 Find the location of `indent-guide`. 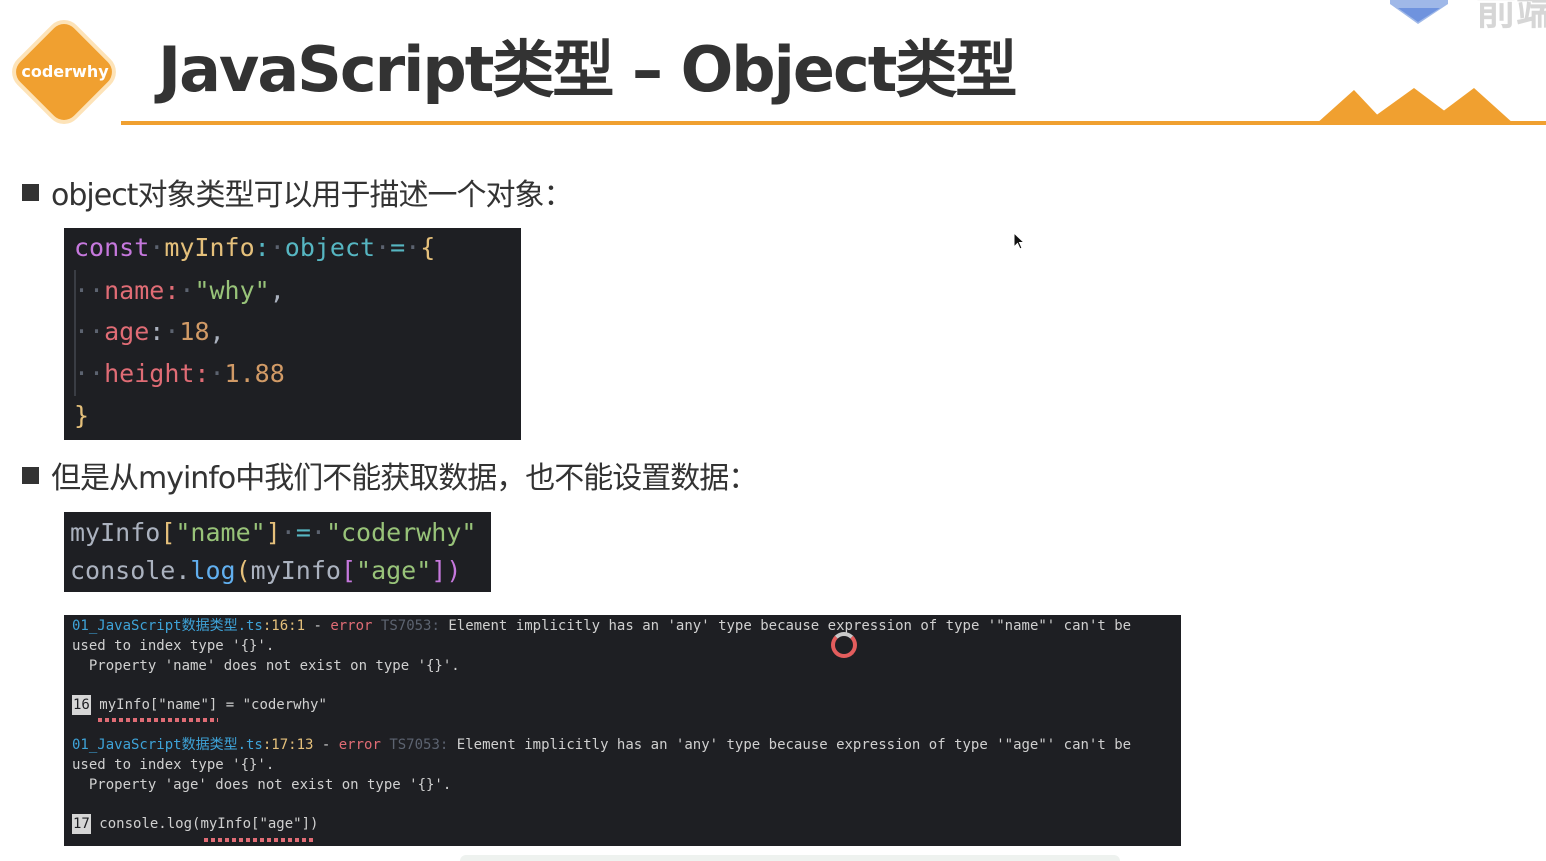

indent-guide is located at coordinates (75, 333).